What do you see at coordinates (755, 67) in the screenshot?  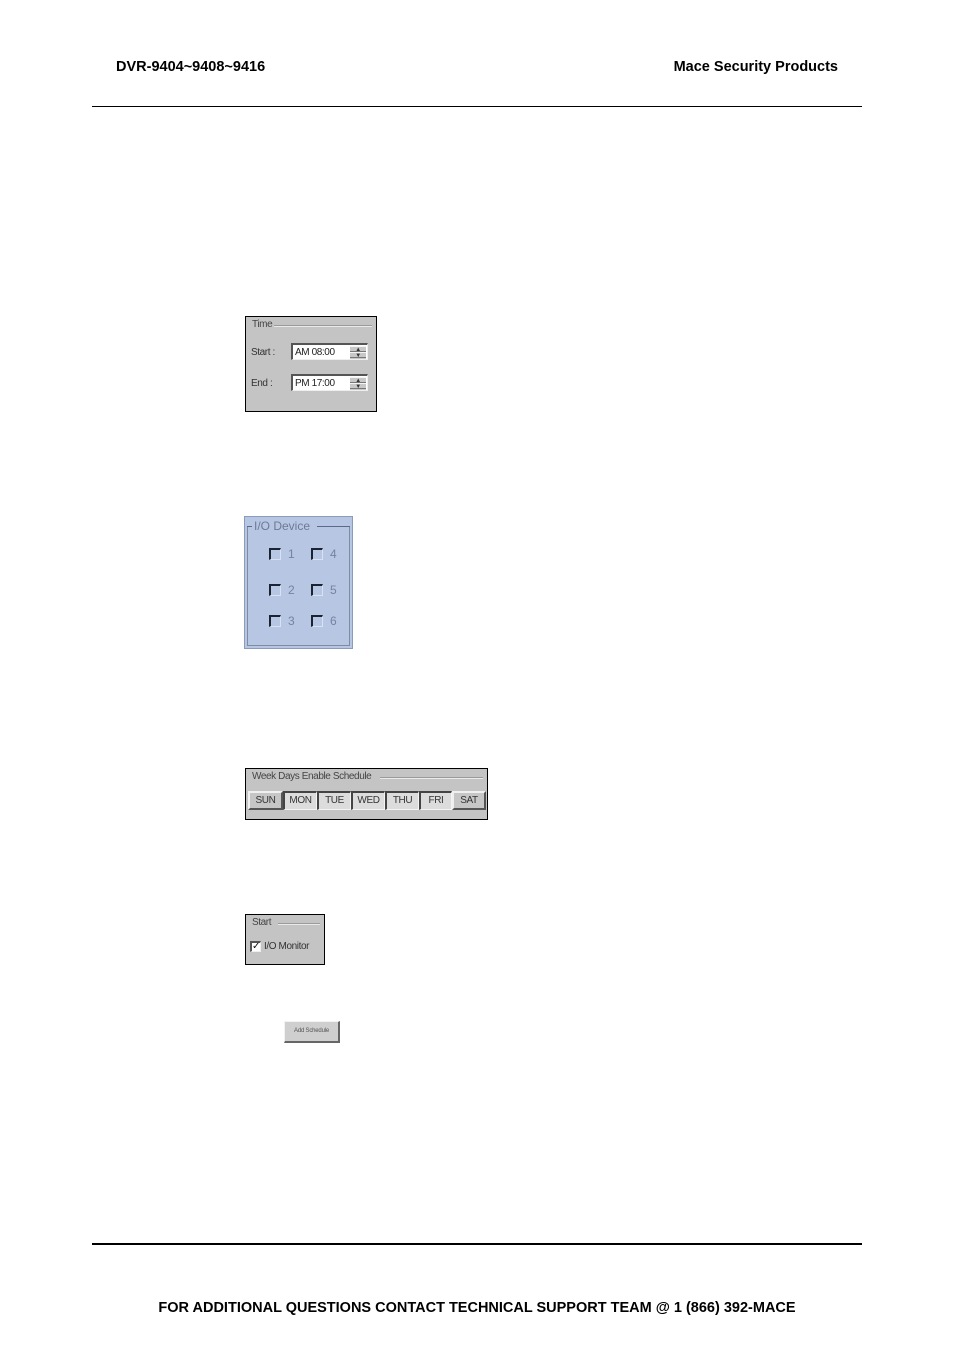 I see `document-company-header: Mace Security Products` at bounding box center [755, 67].